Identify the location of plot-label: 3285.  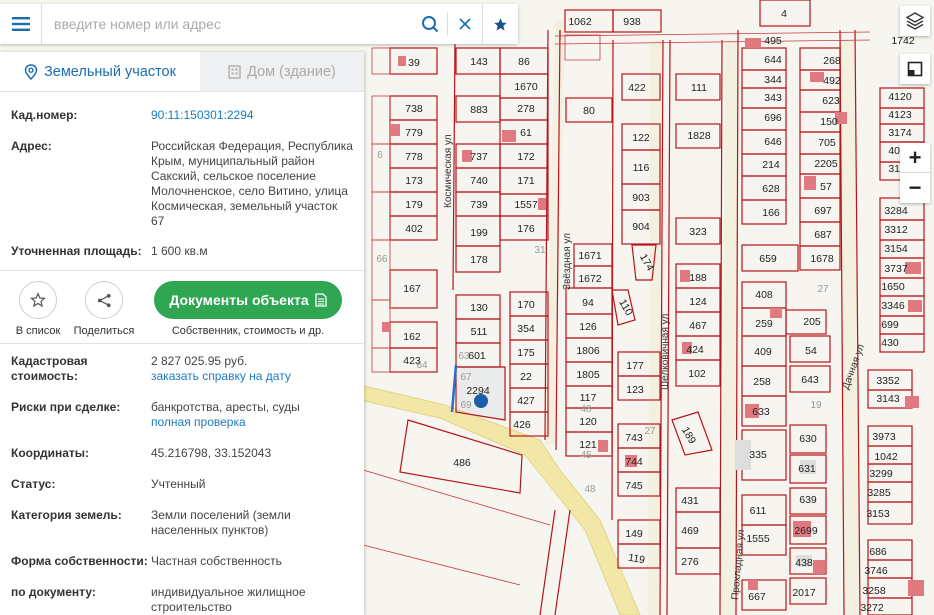
(879, 493).